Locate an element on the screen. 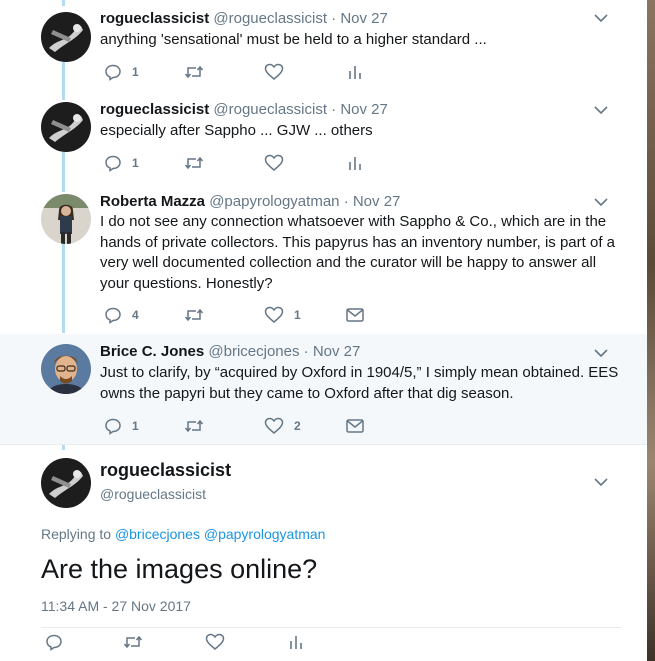  reply-button: 4 is located at coordinates (121, 315).